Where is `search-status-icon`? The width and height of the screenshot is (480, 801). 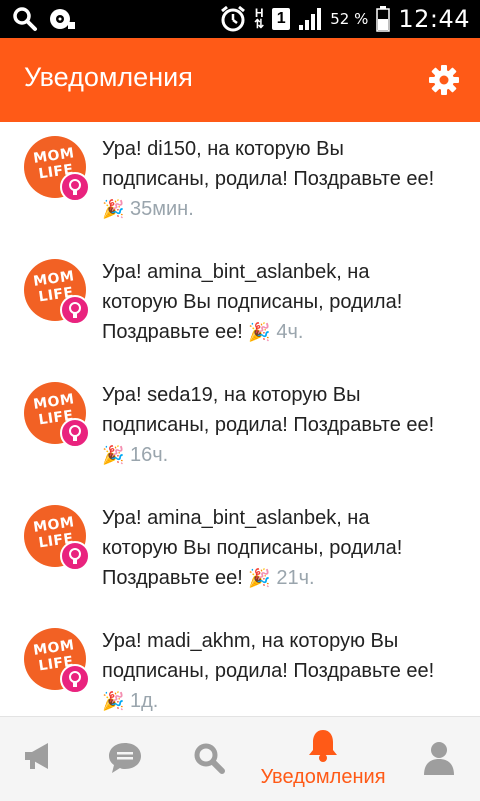 search-status-icon is located at coordinates (25, 19).